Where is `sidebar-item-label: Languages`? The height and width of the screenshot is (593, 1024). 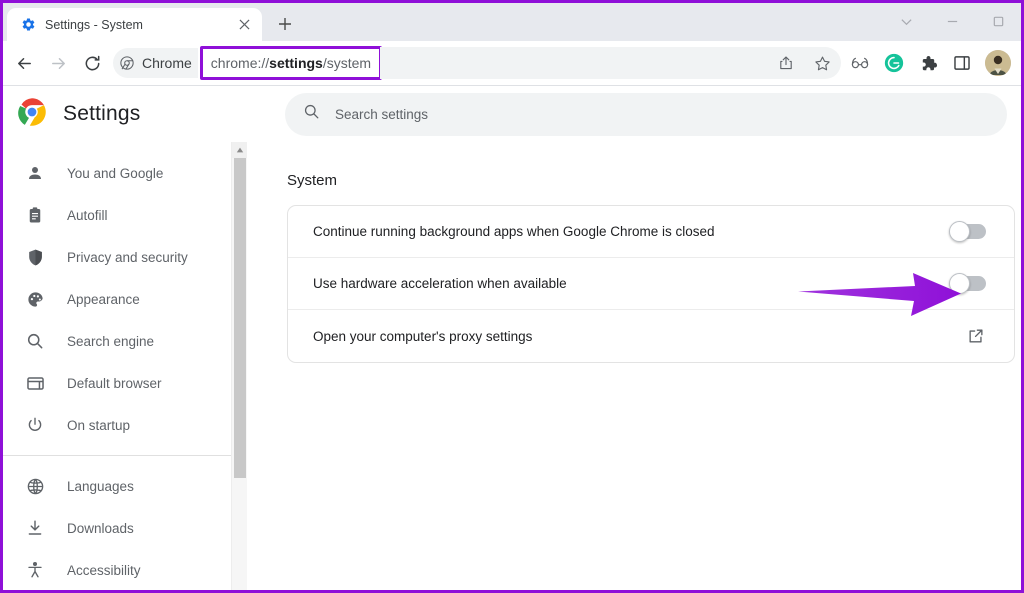
sidebar-item-label: Languages is located at coordinates (100, 486).